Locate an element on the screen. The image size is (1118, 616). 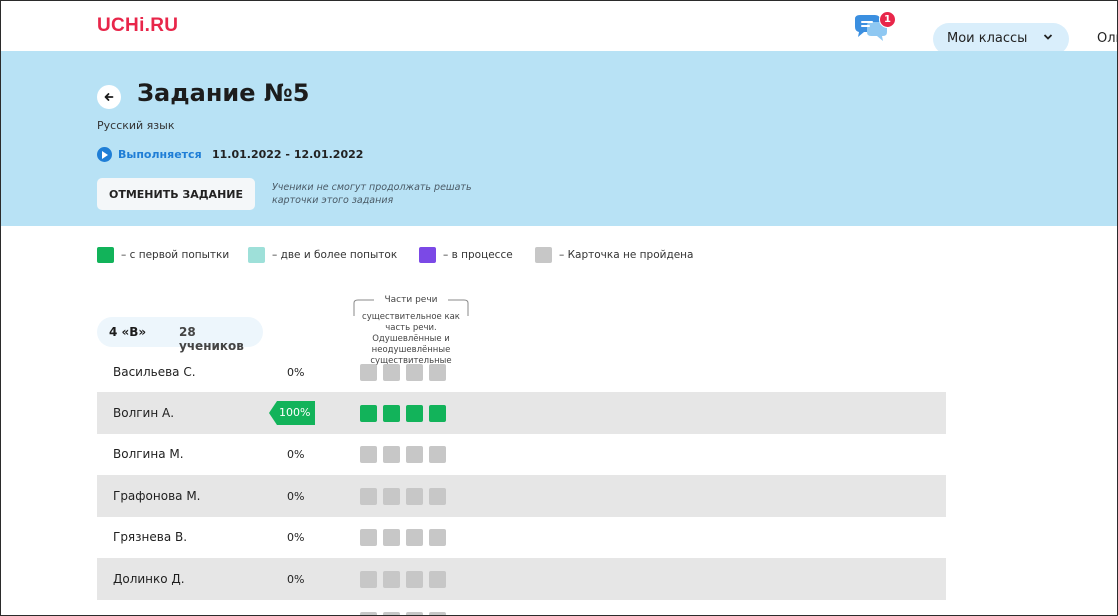
chat-badge: 1 is located at coordinates (887, 19).